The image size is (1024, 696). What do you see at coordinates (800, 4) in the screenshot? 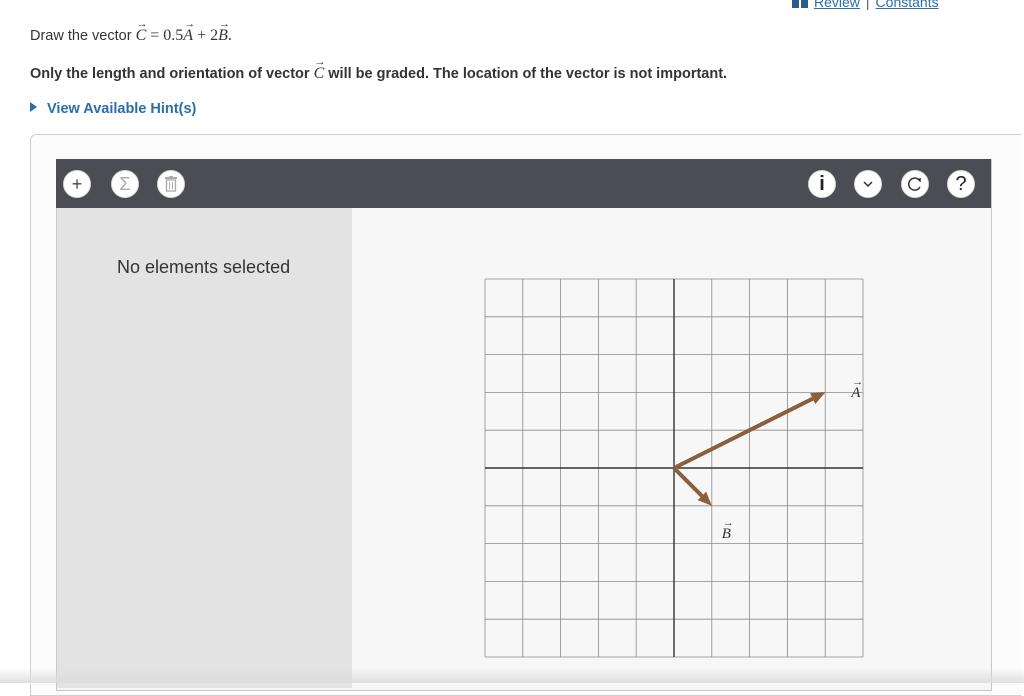
I see `book-icon` at bounding box center [800, 4].